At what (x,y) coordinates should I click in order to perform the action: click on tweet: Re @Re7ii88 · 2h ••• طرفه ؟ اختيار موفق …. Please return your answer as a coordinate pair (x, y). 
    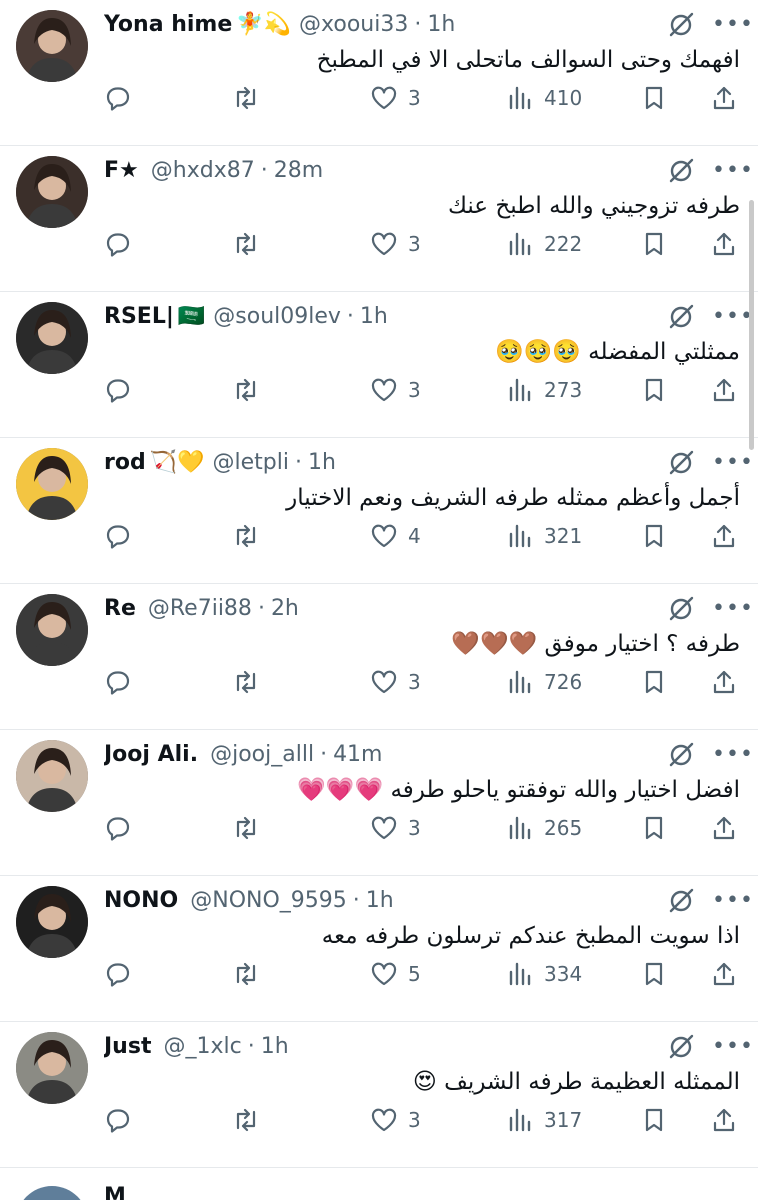
    Looking at the image, I should click on (379, 657).